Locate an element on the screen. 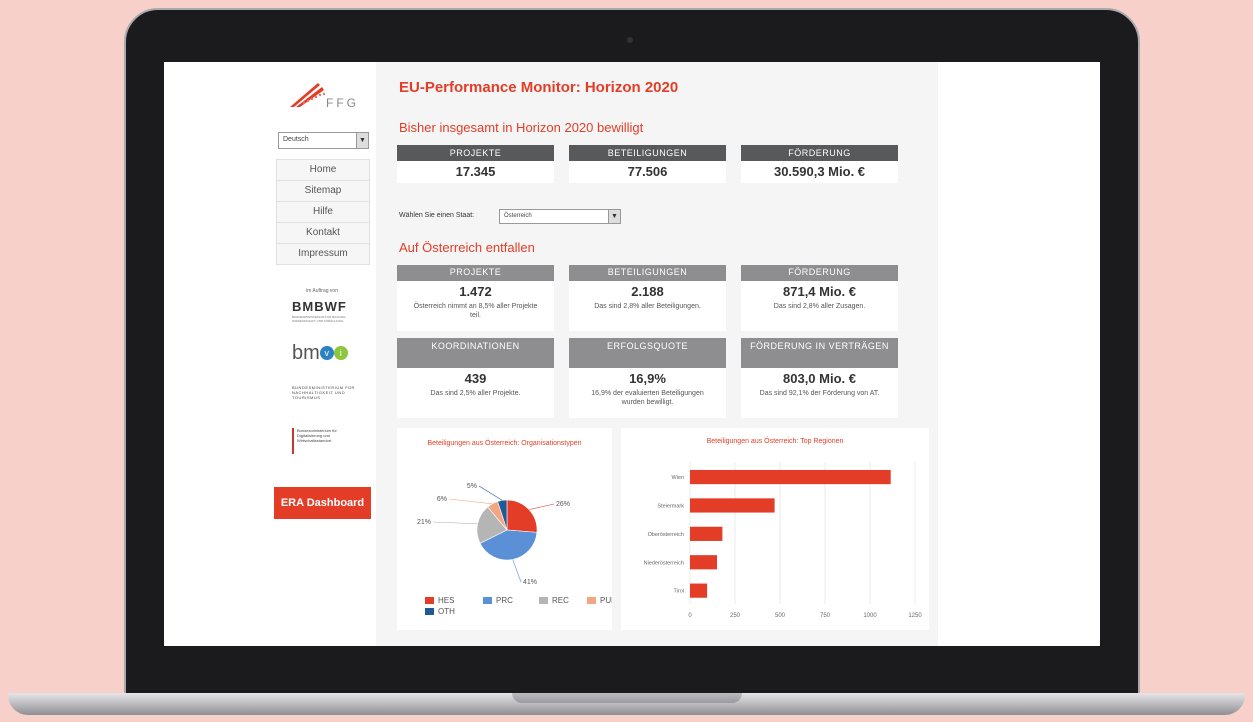 The image size is (1253, 722). kpi-value: 77.506 is located at coordinates (647, 171).